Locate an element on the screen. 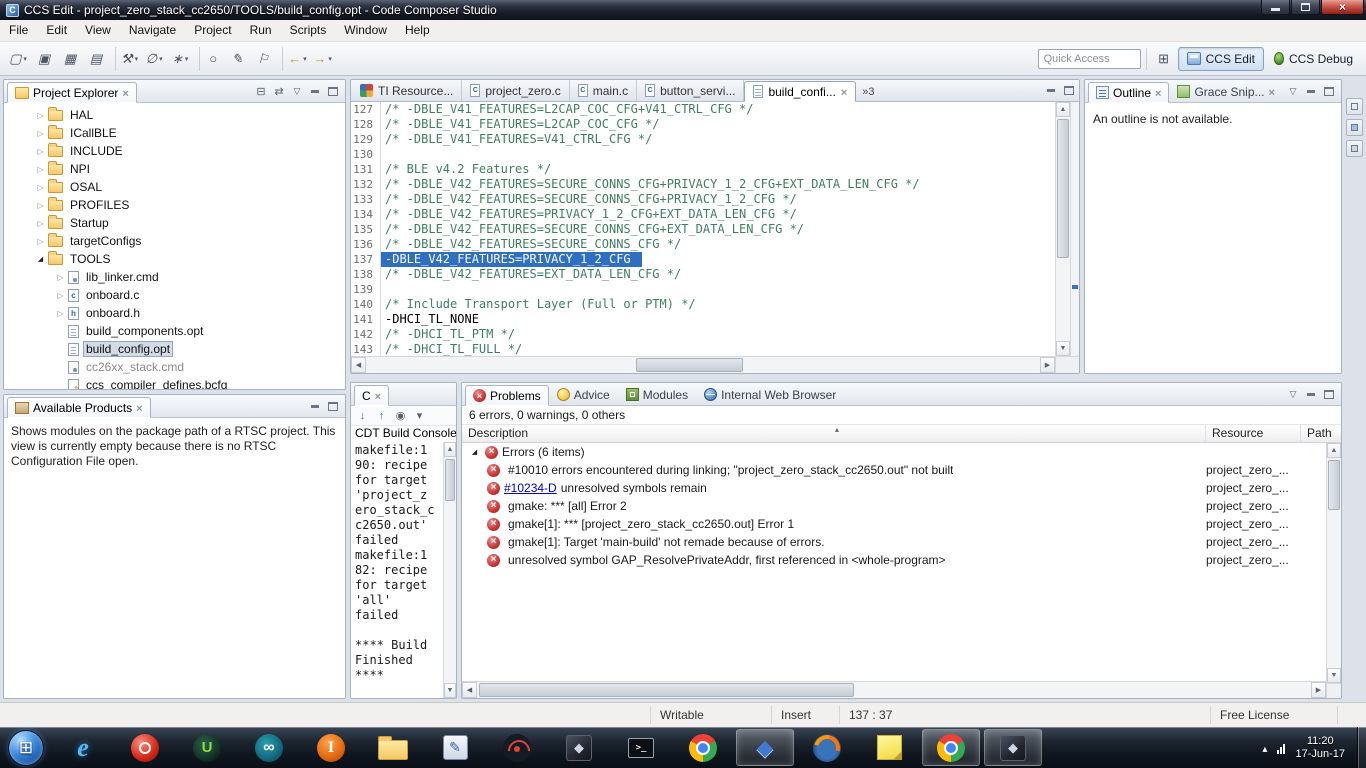  code-line: 130 is located at coordinates (703, 154).